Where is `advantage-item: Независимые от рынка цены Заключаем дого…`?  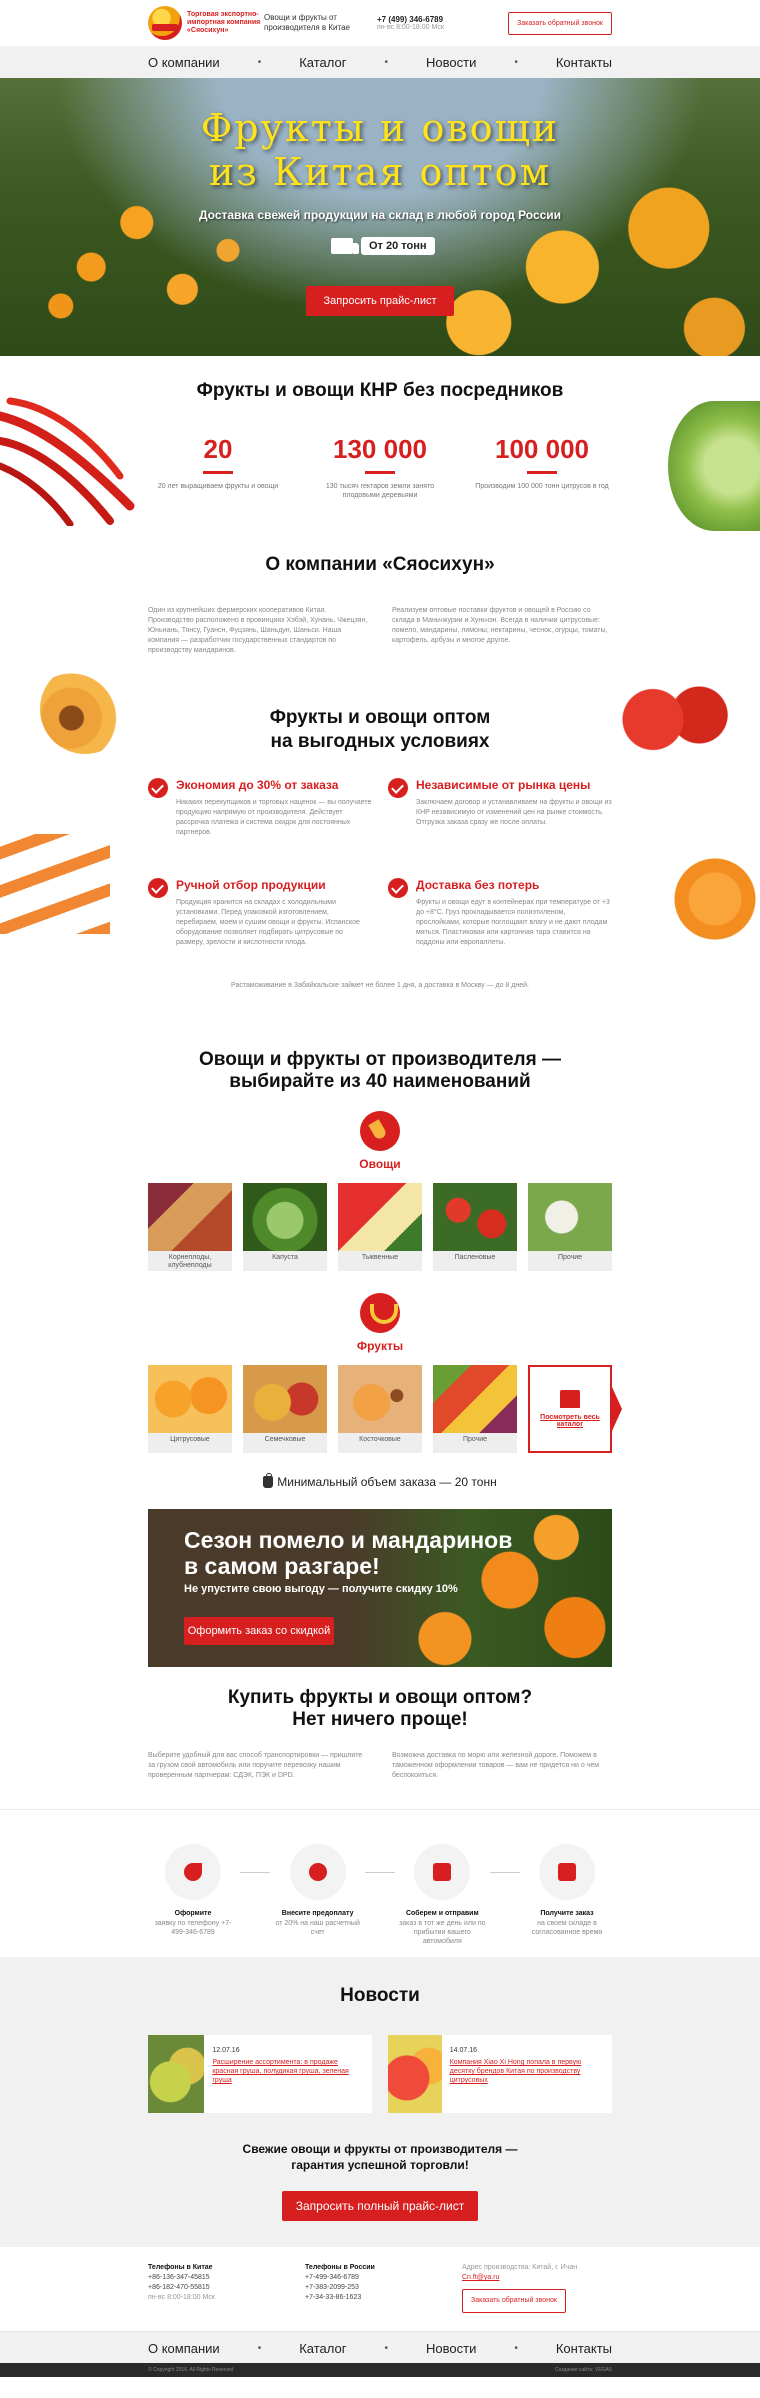
advantage-item: Независимые от рынка цены Заключаем дого… is located at coordinates (500, 828).